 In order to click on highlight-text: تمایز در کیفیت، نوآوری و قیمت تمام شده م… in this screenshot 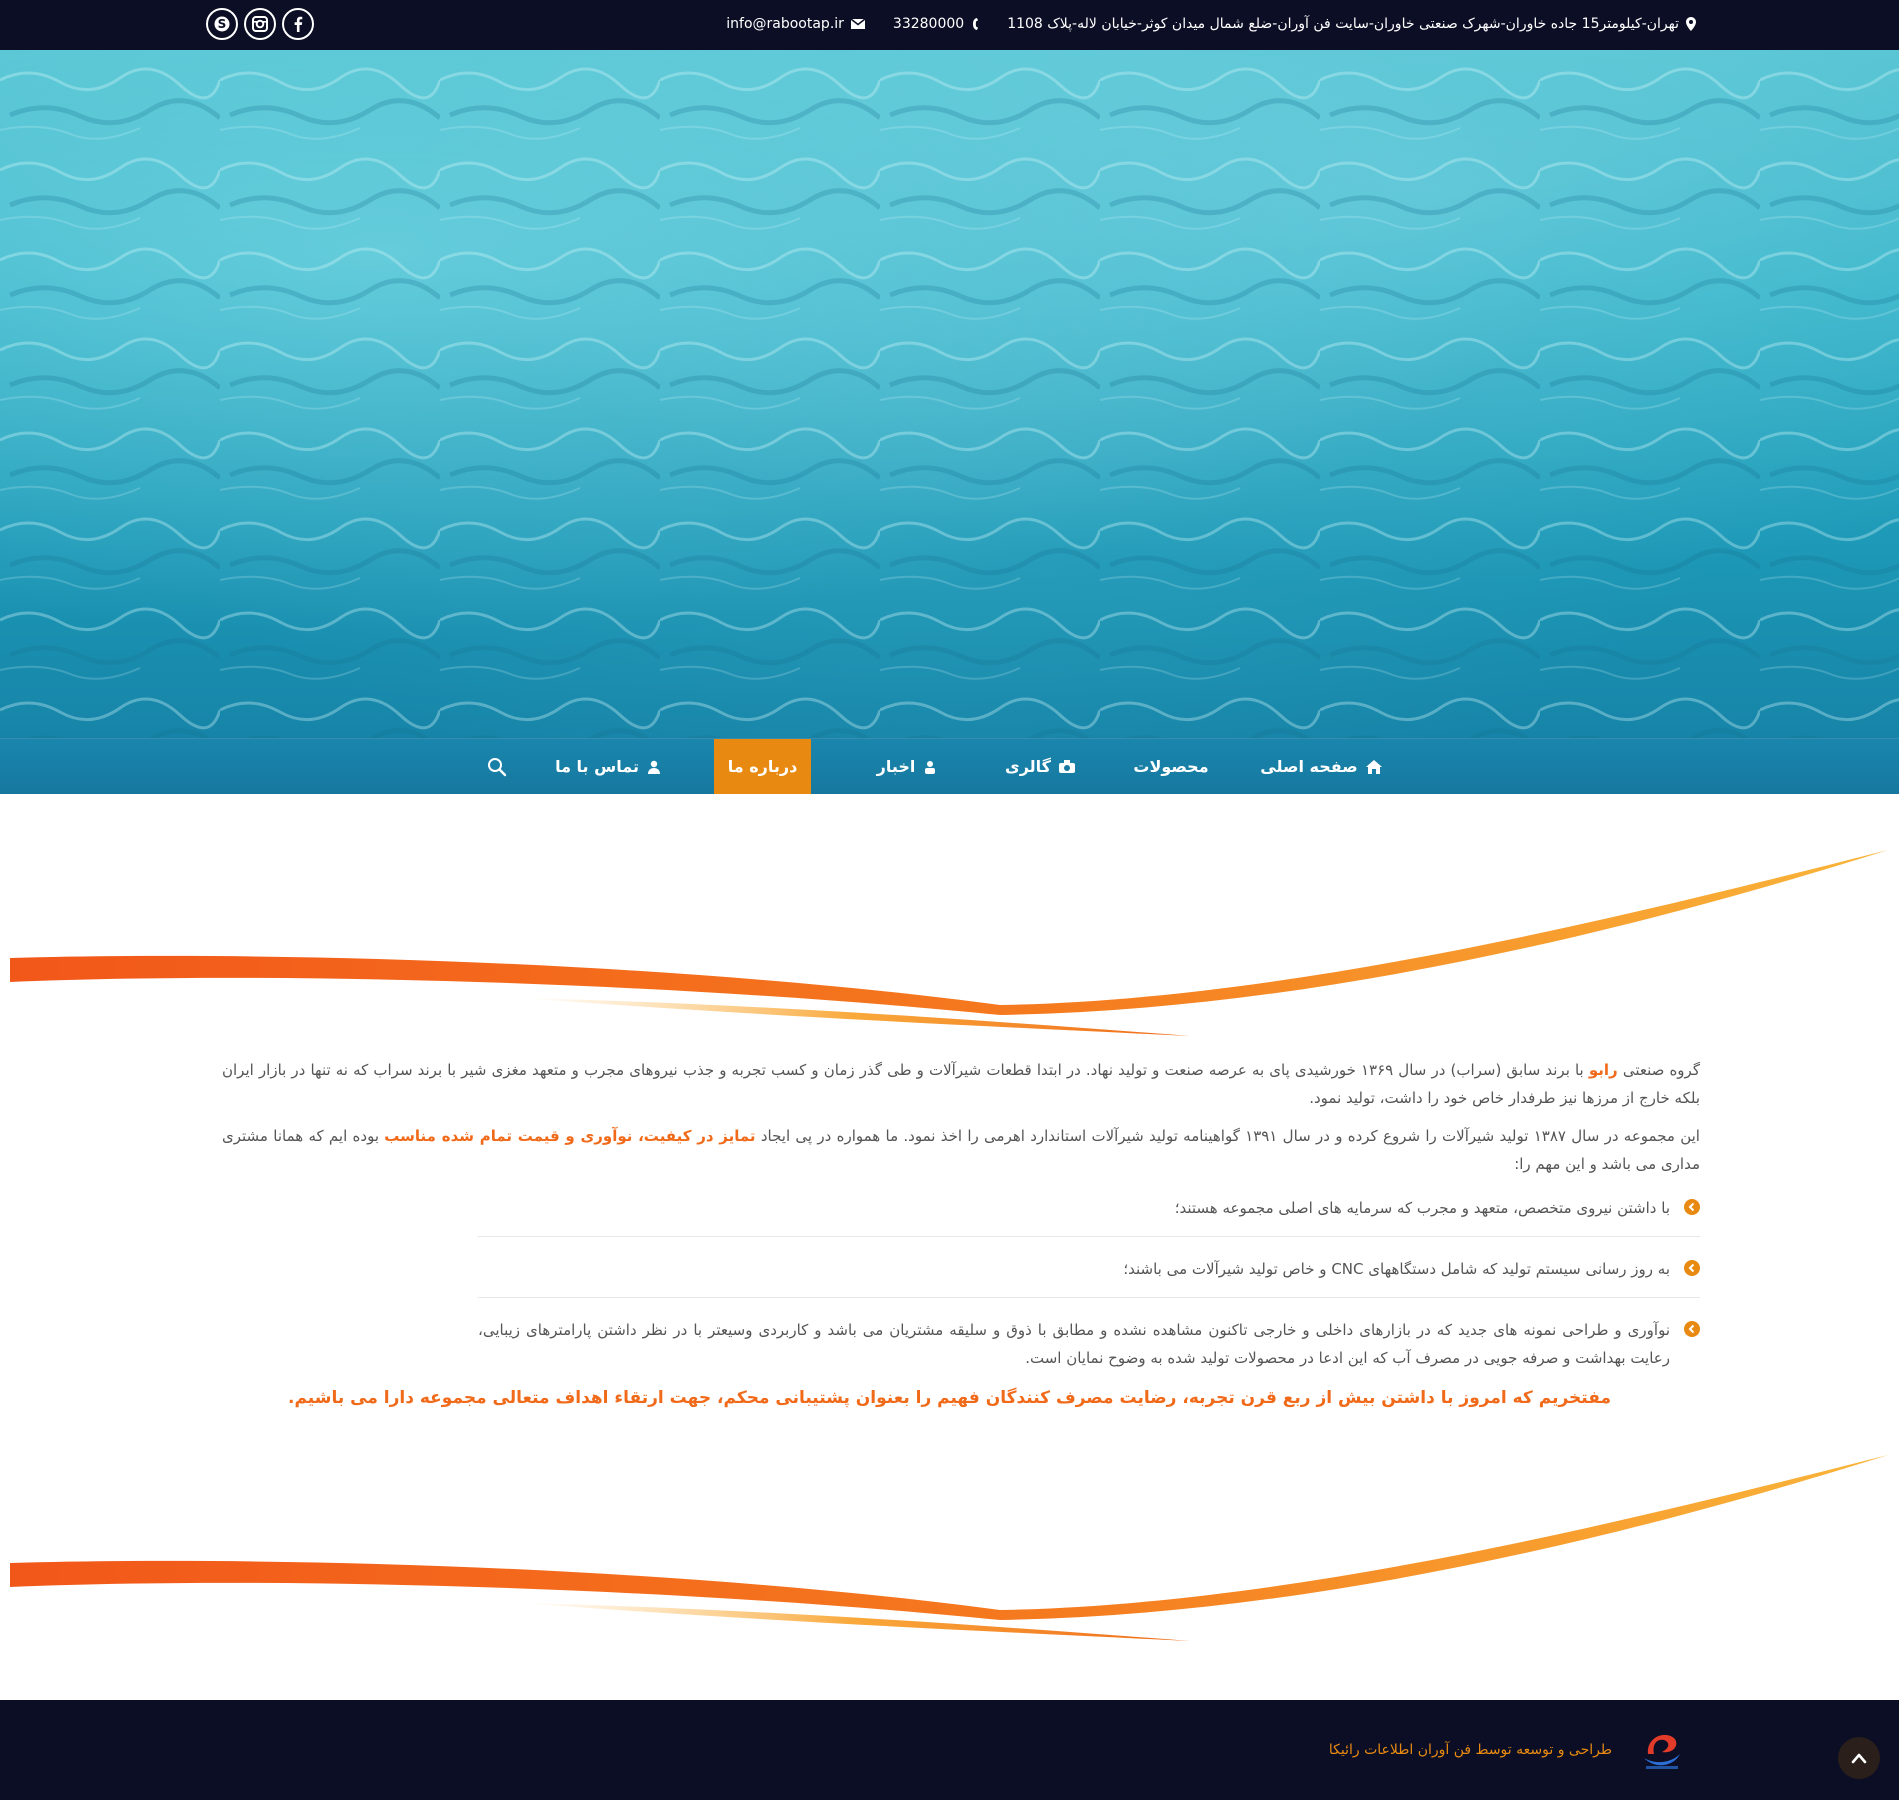, I will do `click(570, 1136)`.